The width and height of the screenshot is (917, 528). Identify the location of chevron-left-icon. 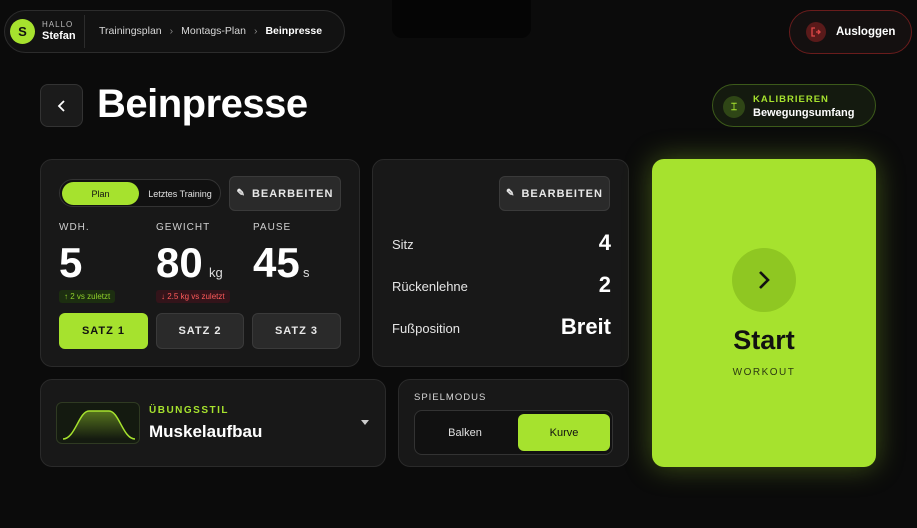
(61, 105).